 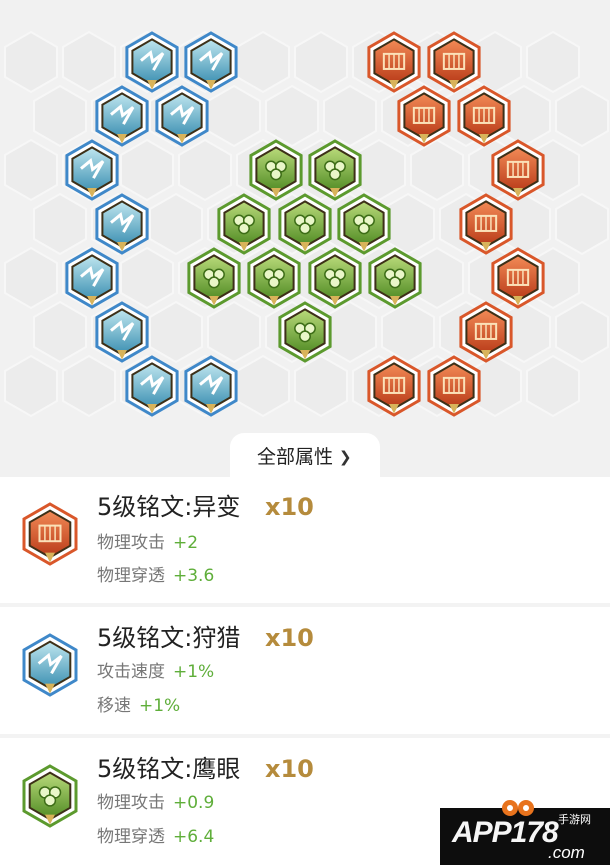 I want to click on attribute-value: +2, so click(x=186, y=543).